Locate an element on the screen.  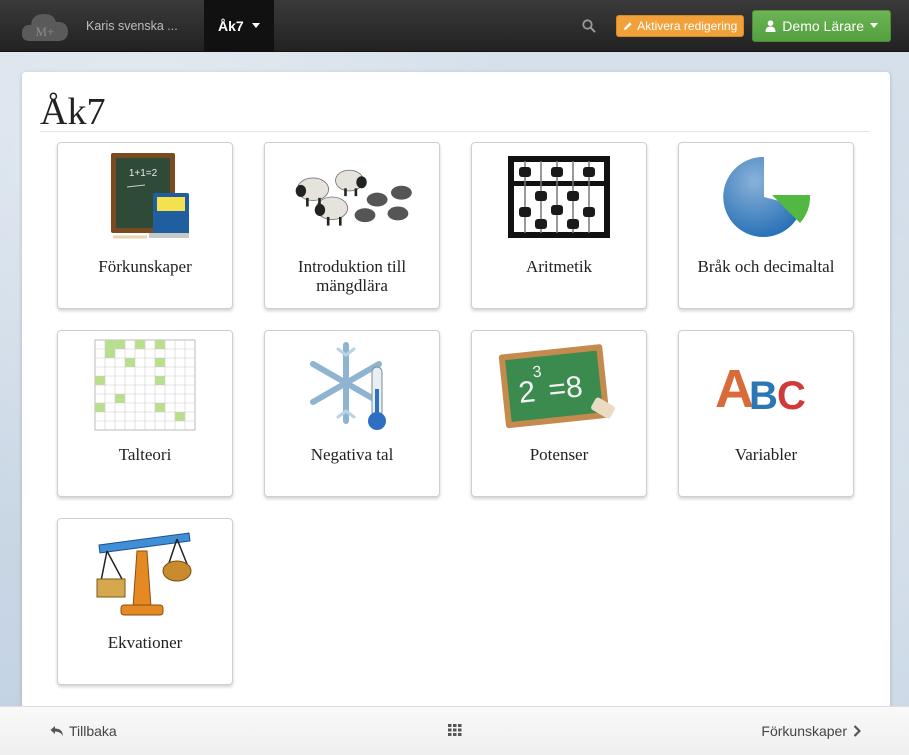
chalkboard-books-icon: 1+1=2 is located at coordinates (145, 197).